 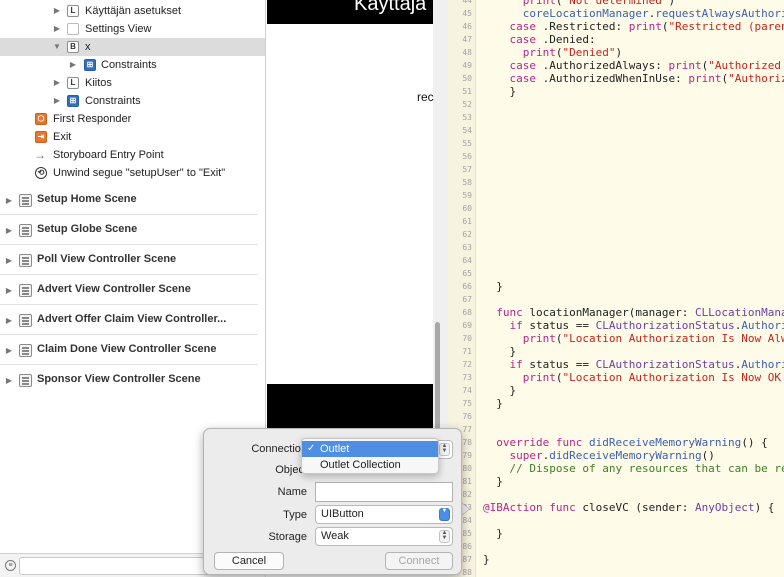 I want to click on line-number: 63, so click(x=467, y=247).